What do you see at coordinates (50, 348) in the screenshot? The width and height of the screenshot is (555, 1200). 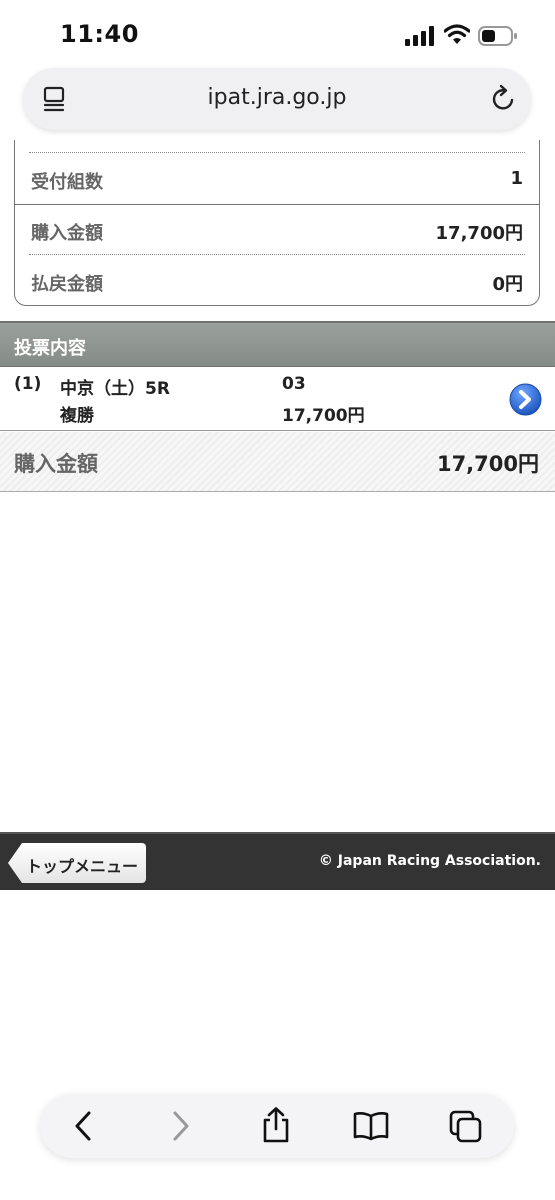 I see `section-title: 投票内容` at bounding box center [50, 348].